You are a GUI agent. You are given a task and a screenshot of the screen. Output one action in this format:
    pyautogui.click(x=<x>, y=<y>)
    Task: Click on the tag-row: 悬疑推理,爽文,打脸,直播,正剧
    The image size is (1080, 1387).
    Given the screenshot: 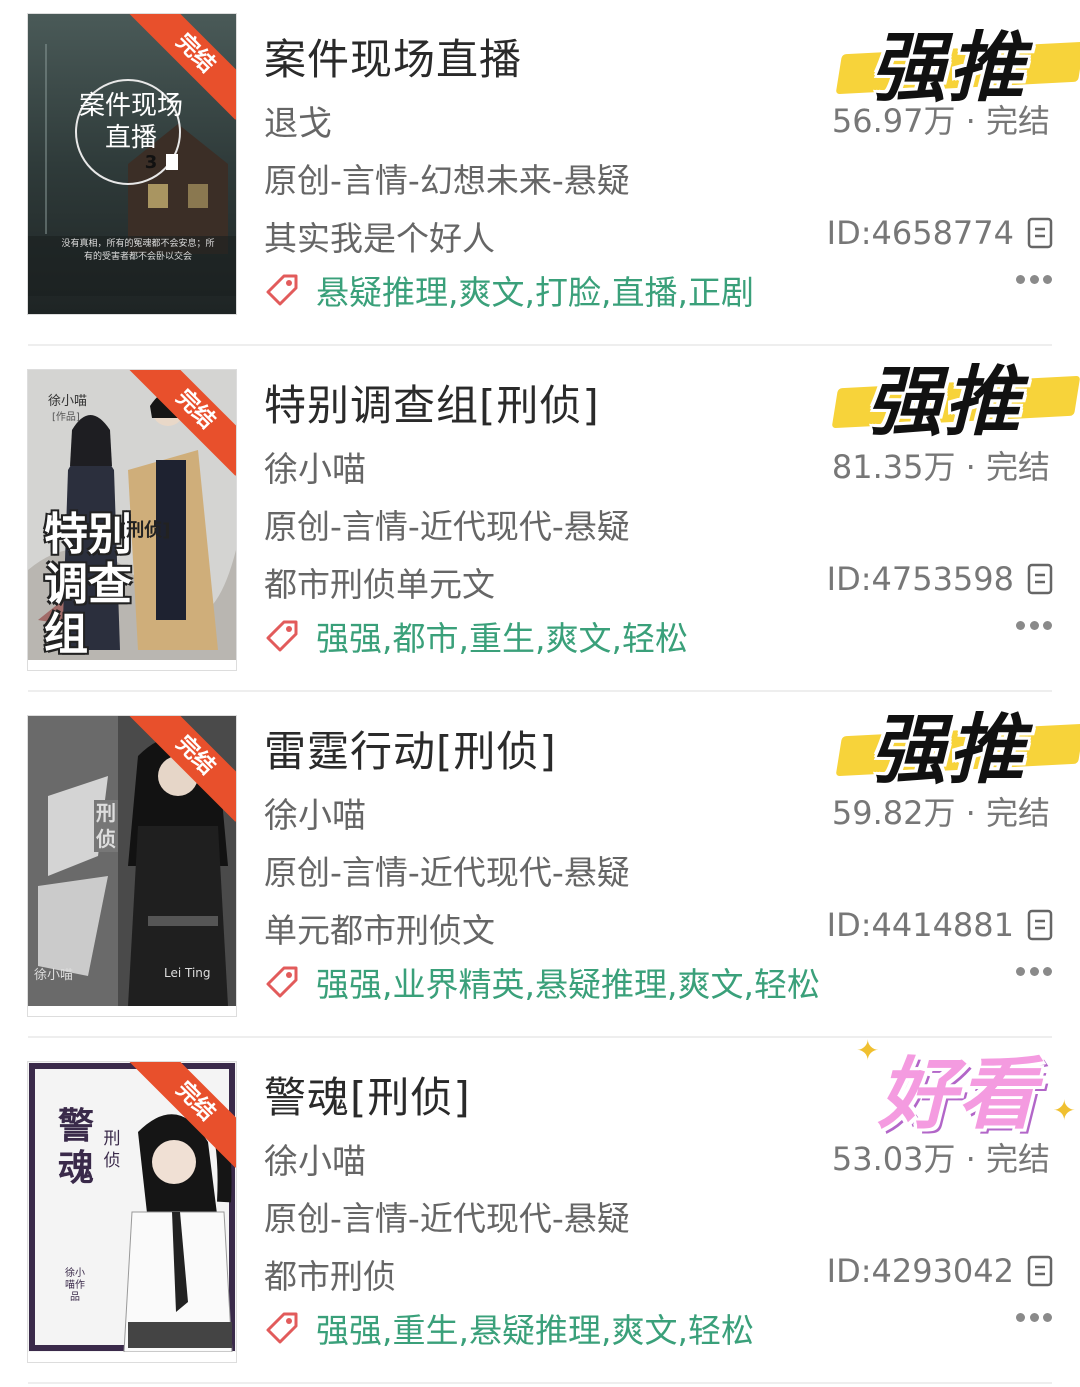 What is the action you would take?
    pyautogui.click(x=508, y=290)
    